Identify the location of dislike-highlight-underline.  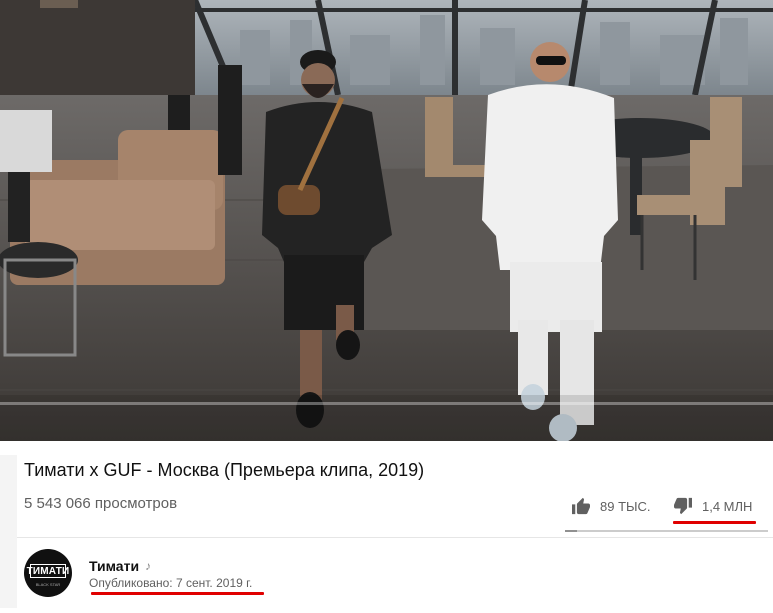
(714, 522).